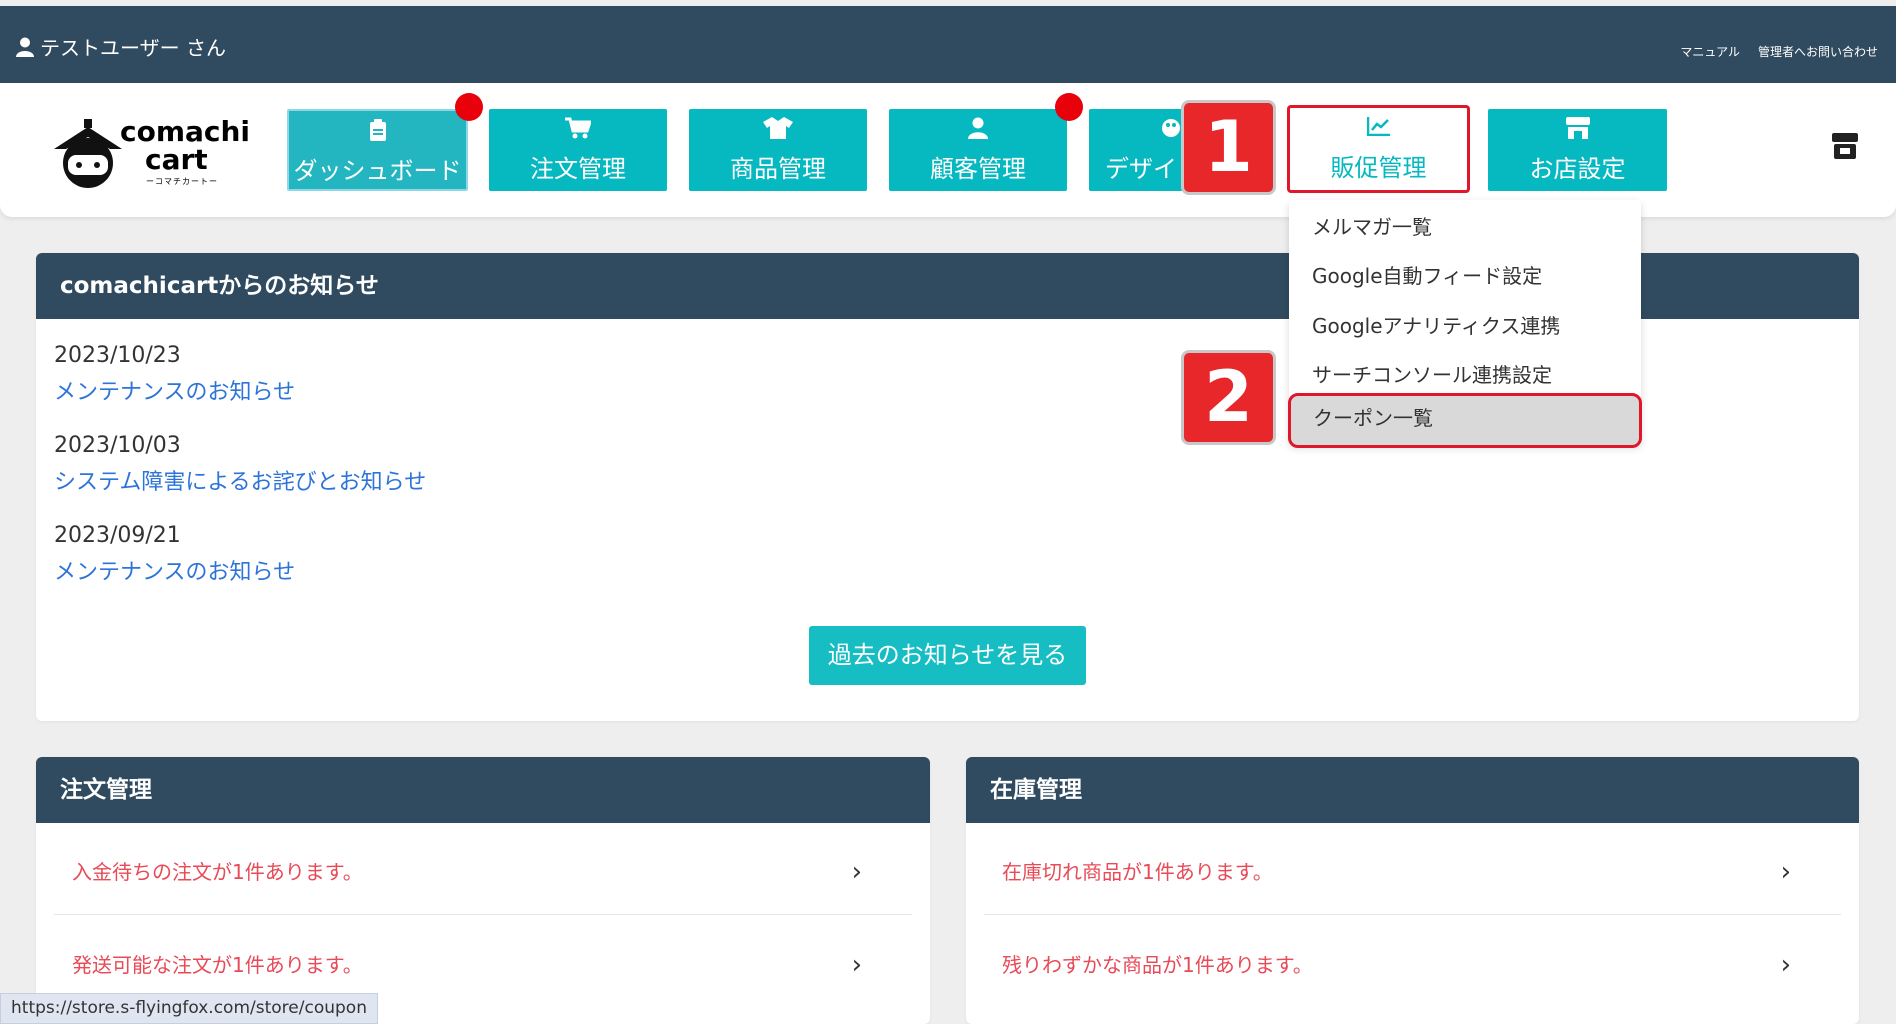 The image size is (1896, 1024). I want to click on orders-row-text: 発送可能な注文が1件あります。, so click(217, 965).